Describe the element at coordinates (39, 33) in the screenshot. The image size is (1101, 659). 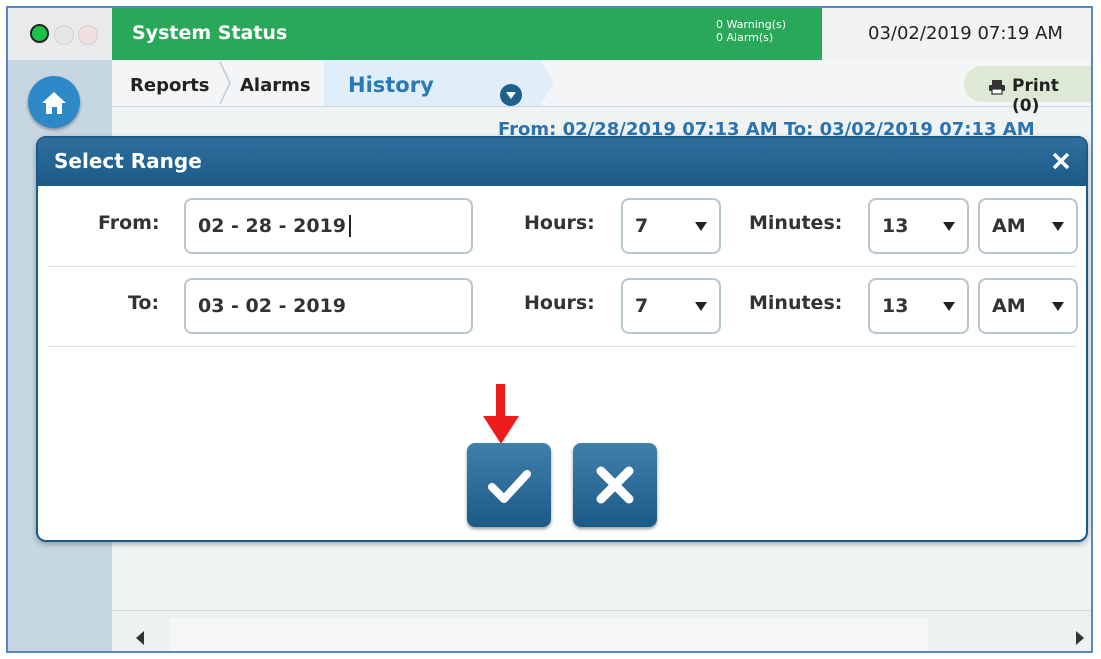
I see `status-light-green-icon` at that location.